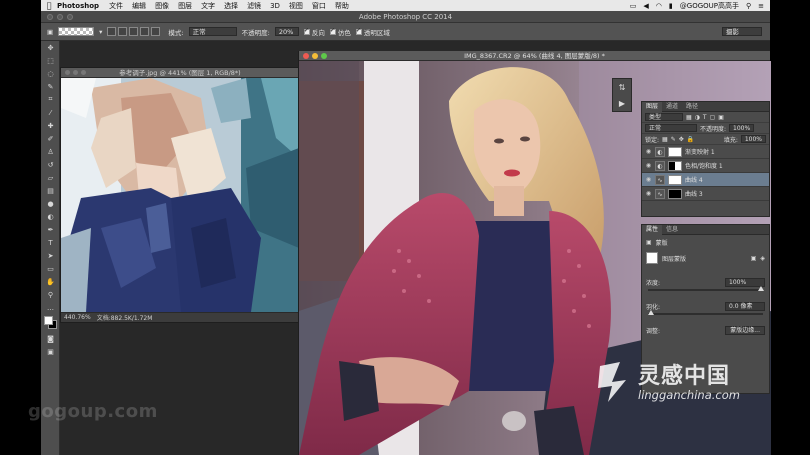 The width and height of the screenshot is (810, 455). What do you see at coordinates (156, 31) in the screenshot?
I see `diamond-gradient-button` at bounding box center [156, 31].